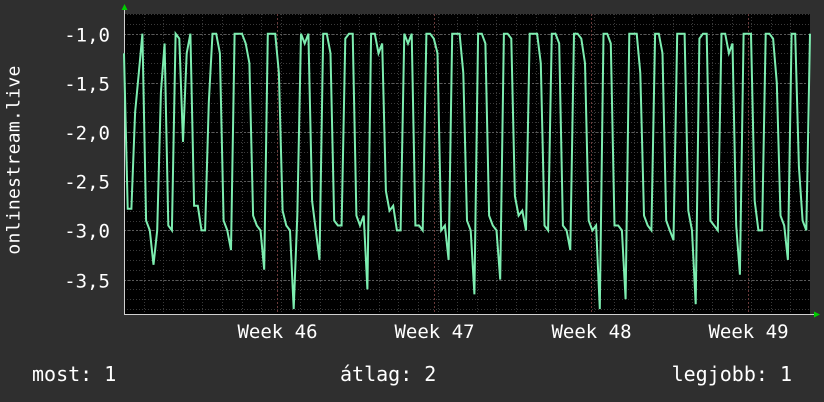 The width and height of the screenshot is (824, 402). Describe the element at coordinates (87, 85) in the screenshot. I see `y-tick-label: -1,5` at that location.